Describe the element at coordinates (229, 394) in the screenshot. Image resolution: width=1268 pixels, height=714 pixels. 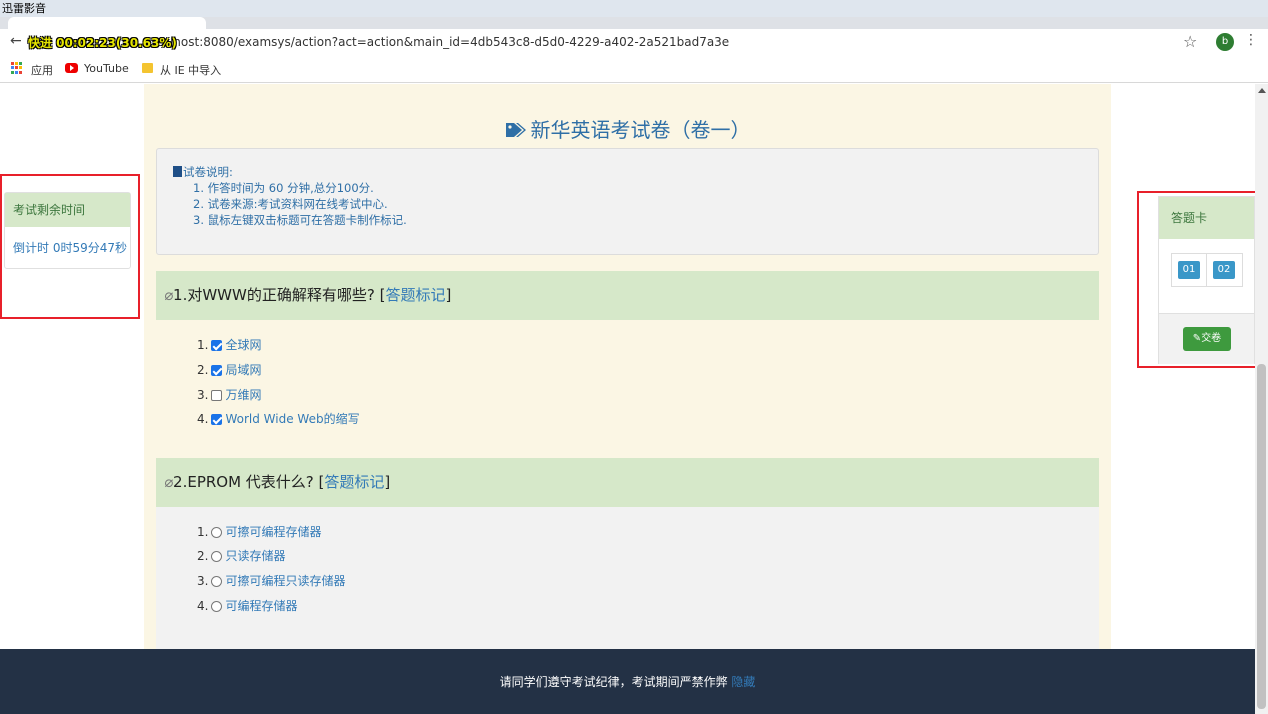
I see `question-1-option-3: 3. 万维网` at that location.